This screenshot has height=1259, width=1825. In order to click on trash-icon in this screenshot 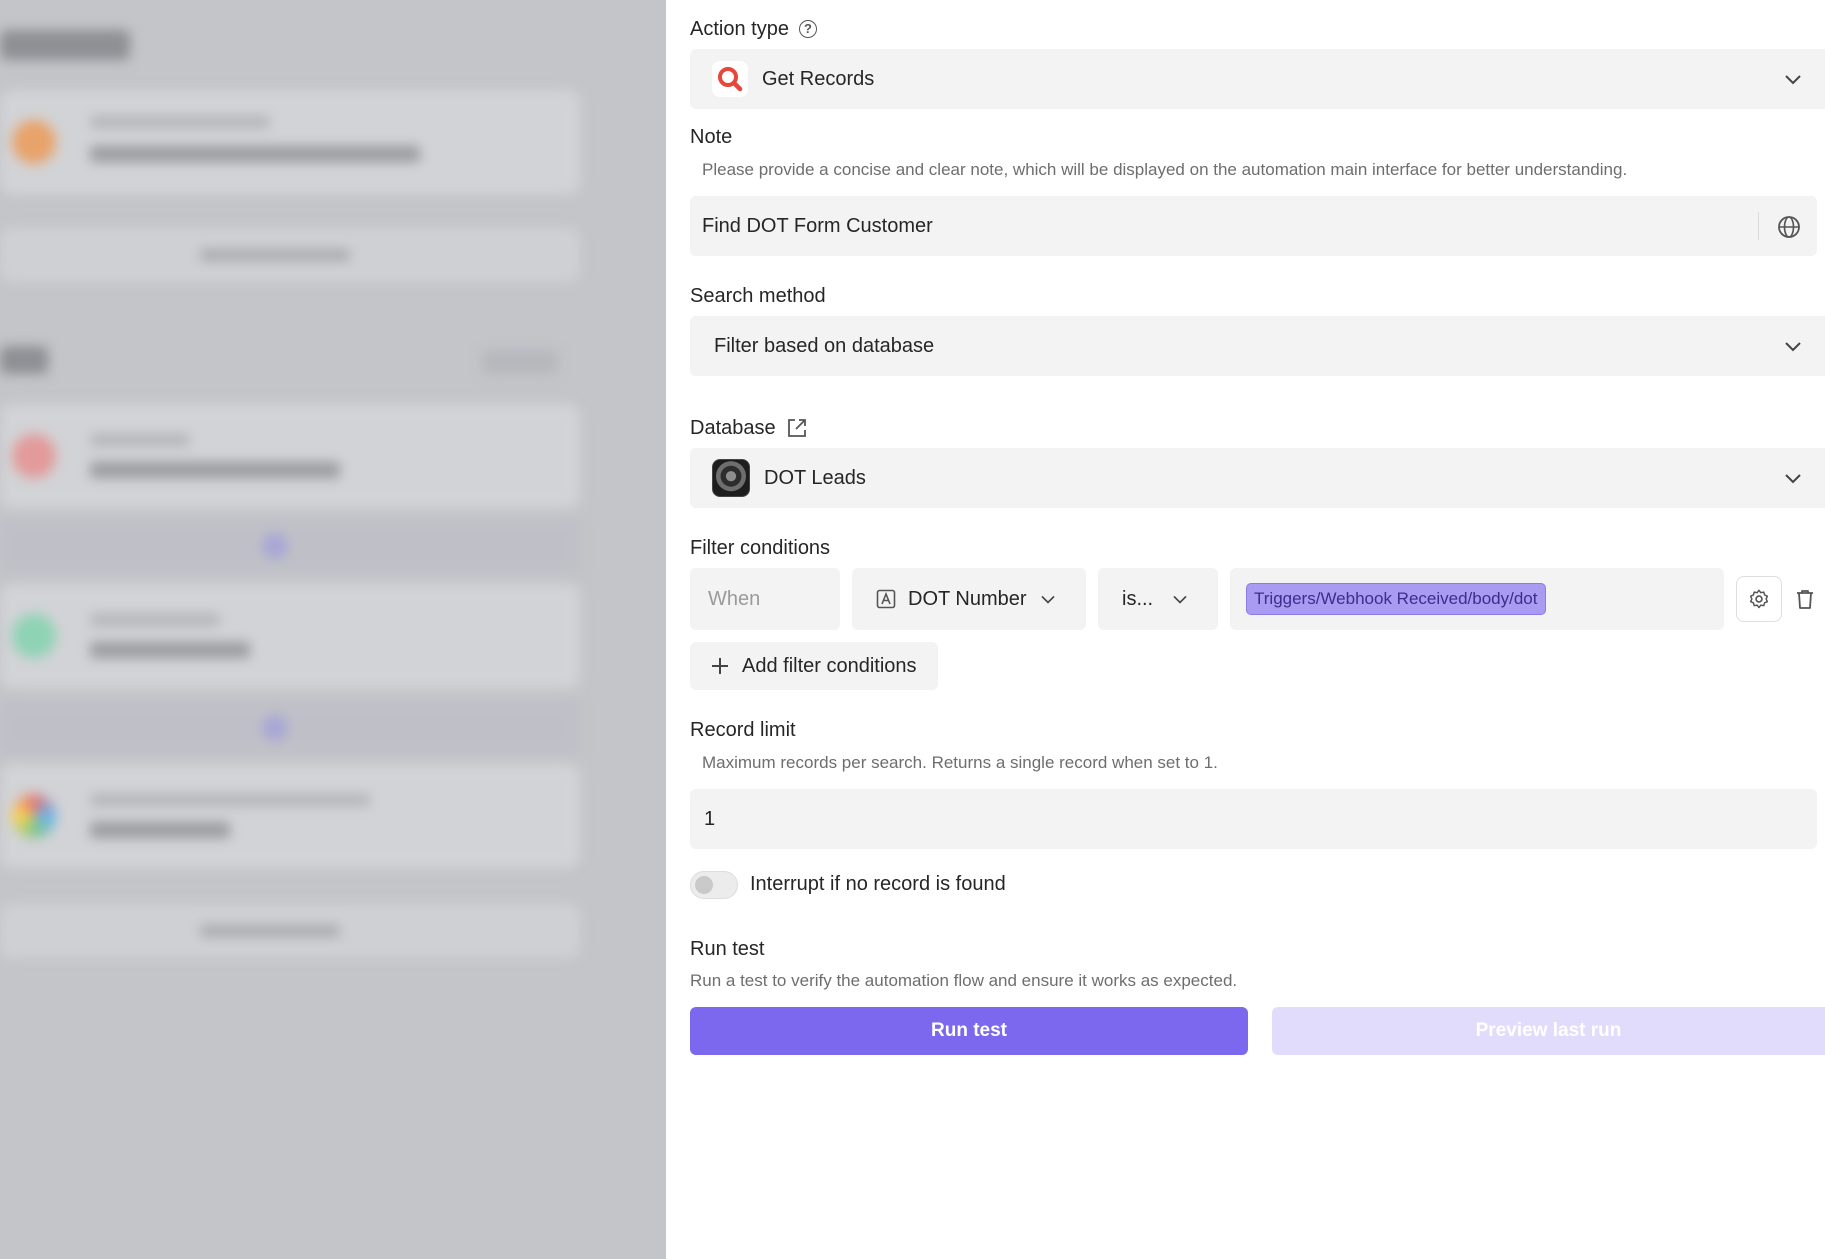, I will do `click(1805, 599)`.